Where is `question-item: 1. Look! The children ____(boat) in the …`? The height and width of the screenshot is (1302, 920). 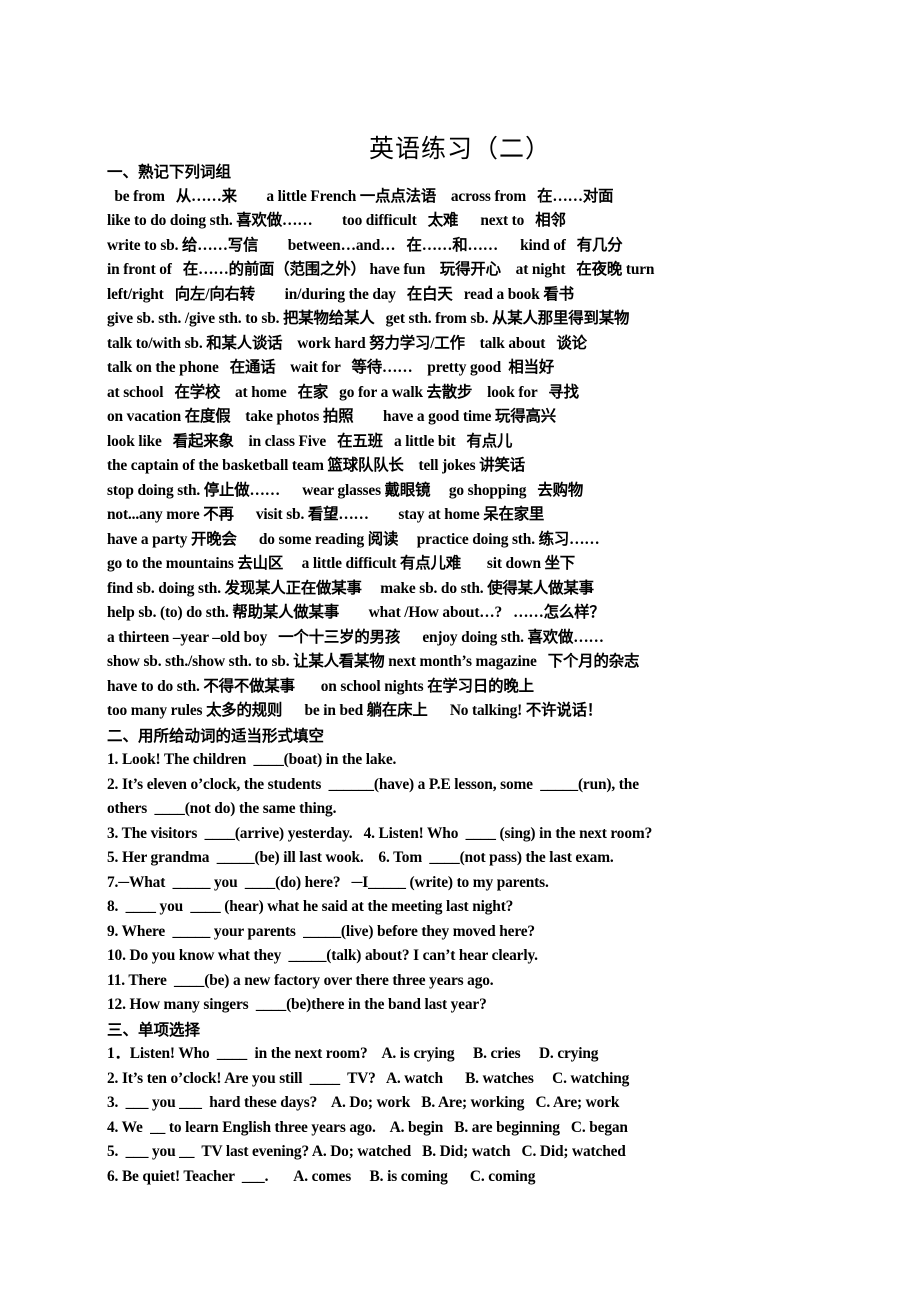 question-item: 1. Look! The children ____(boat) in the … is located at coordinates (252, 759).